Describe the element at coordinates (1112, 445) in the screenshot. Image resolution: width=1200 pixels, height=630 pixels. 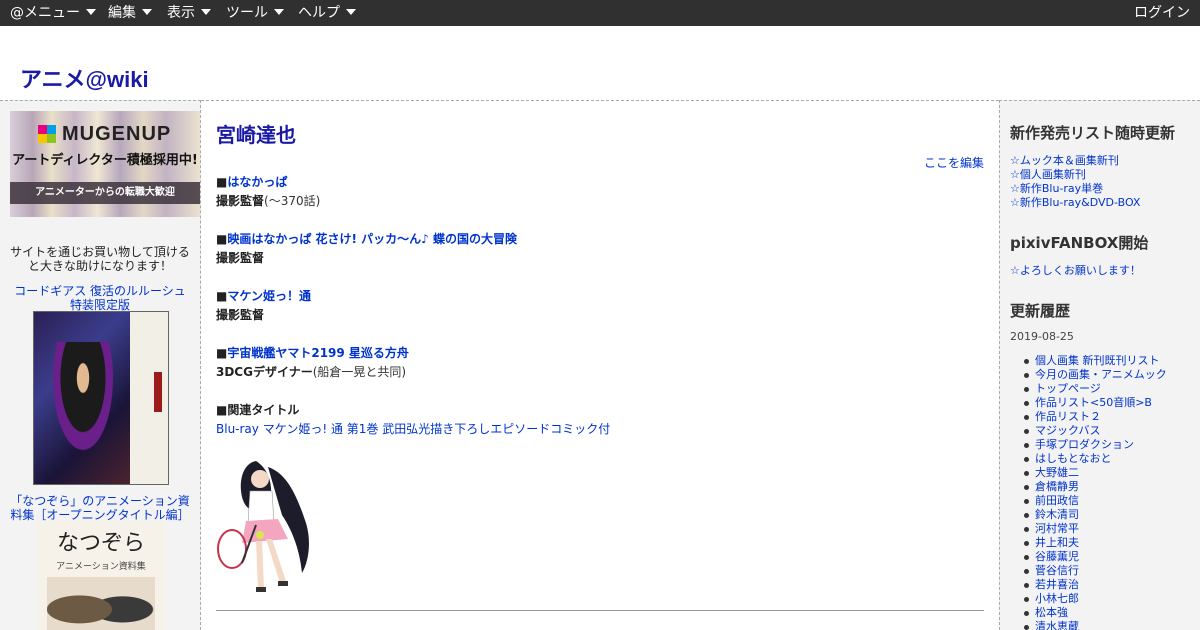
I see `update-history-item: 手塚プロダクション` at that location.